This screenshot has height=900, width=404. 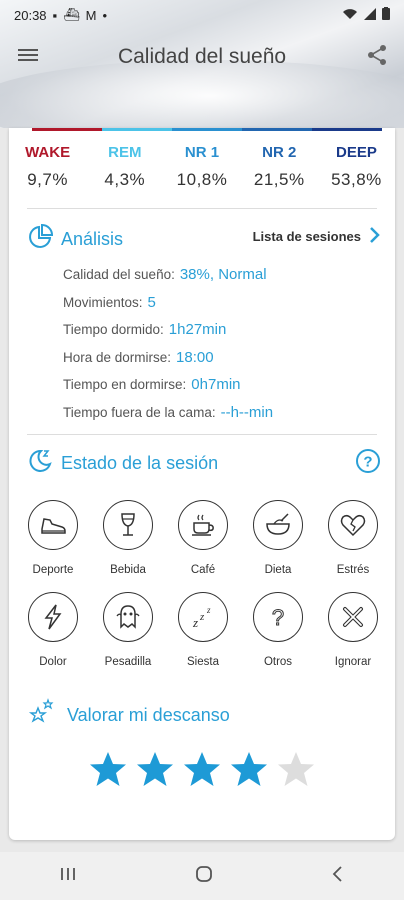 What do you see at coordinates (55, 15) in the screenshot?
I see `gallery-notification-icon: ▪` at bounding box center [55, 15].